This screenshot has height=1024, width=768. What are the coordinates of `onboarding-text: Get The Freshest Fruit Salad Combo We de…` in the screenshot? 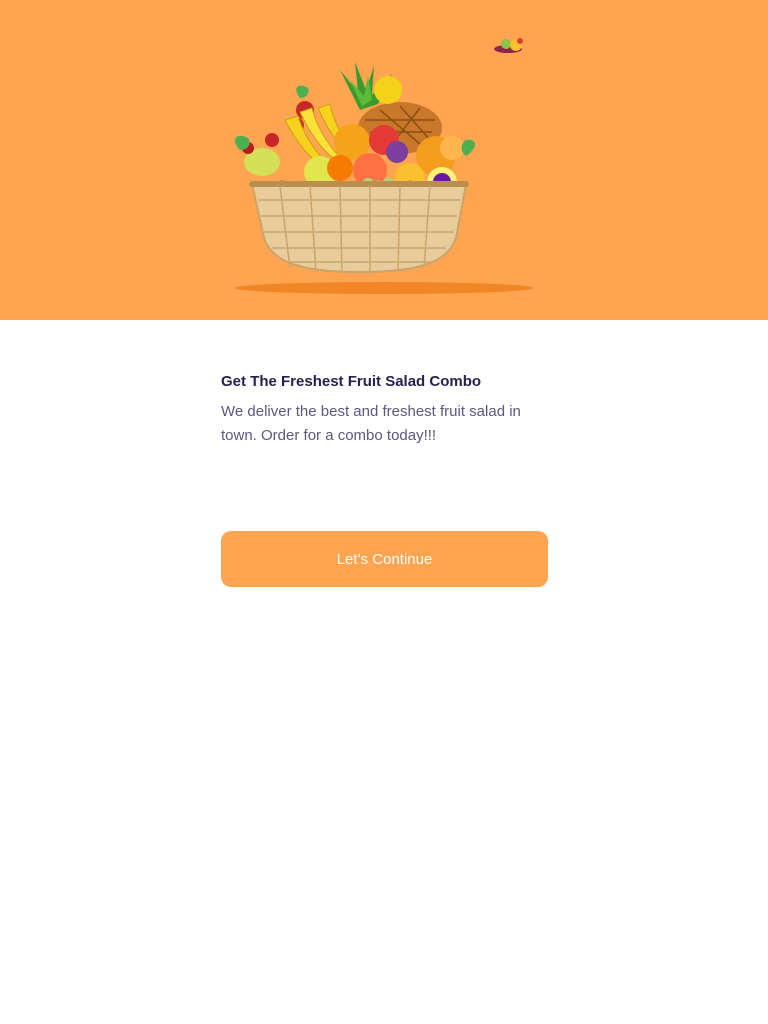 It's located at (384, 410).